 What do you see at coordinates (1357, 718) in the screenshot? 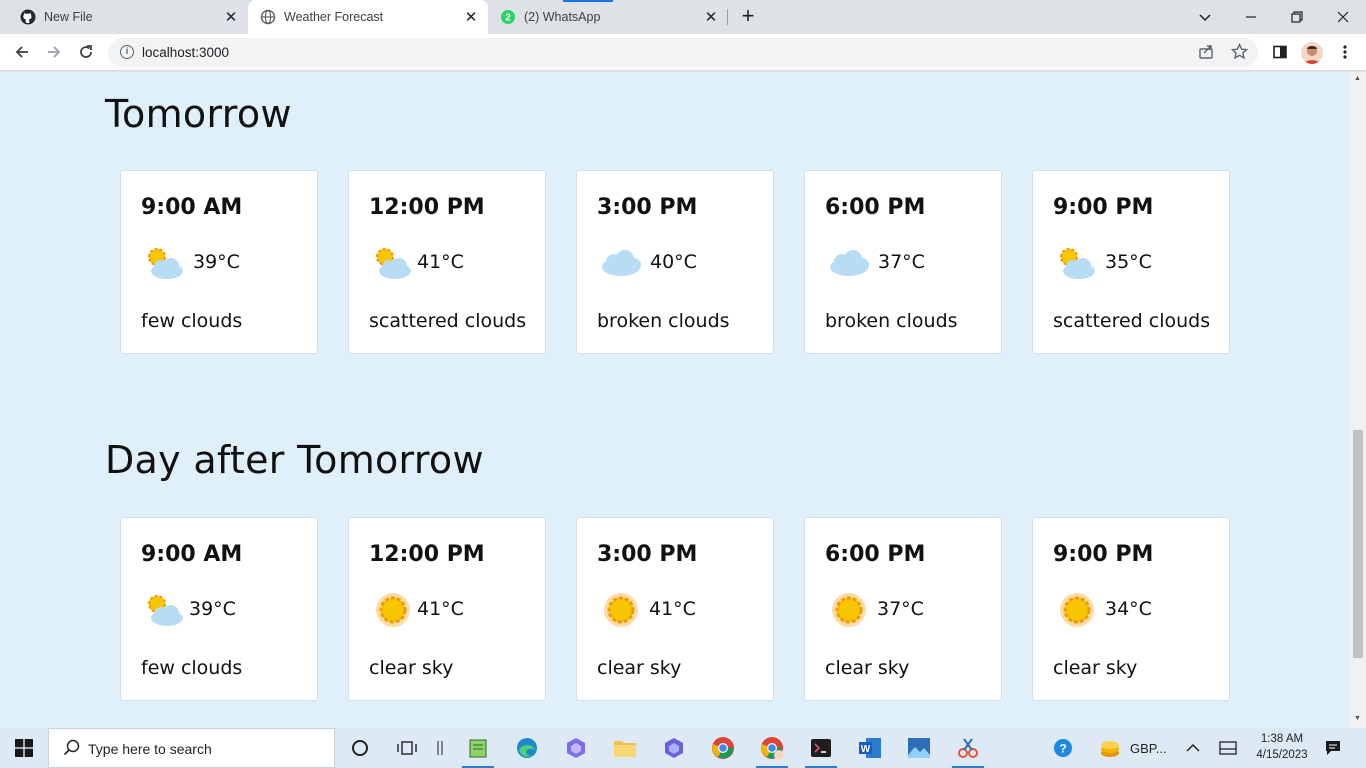
I see `scroll-down-arrow-icon: ▼` at bounding box center [1357, 718].